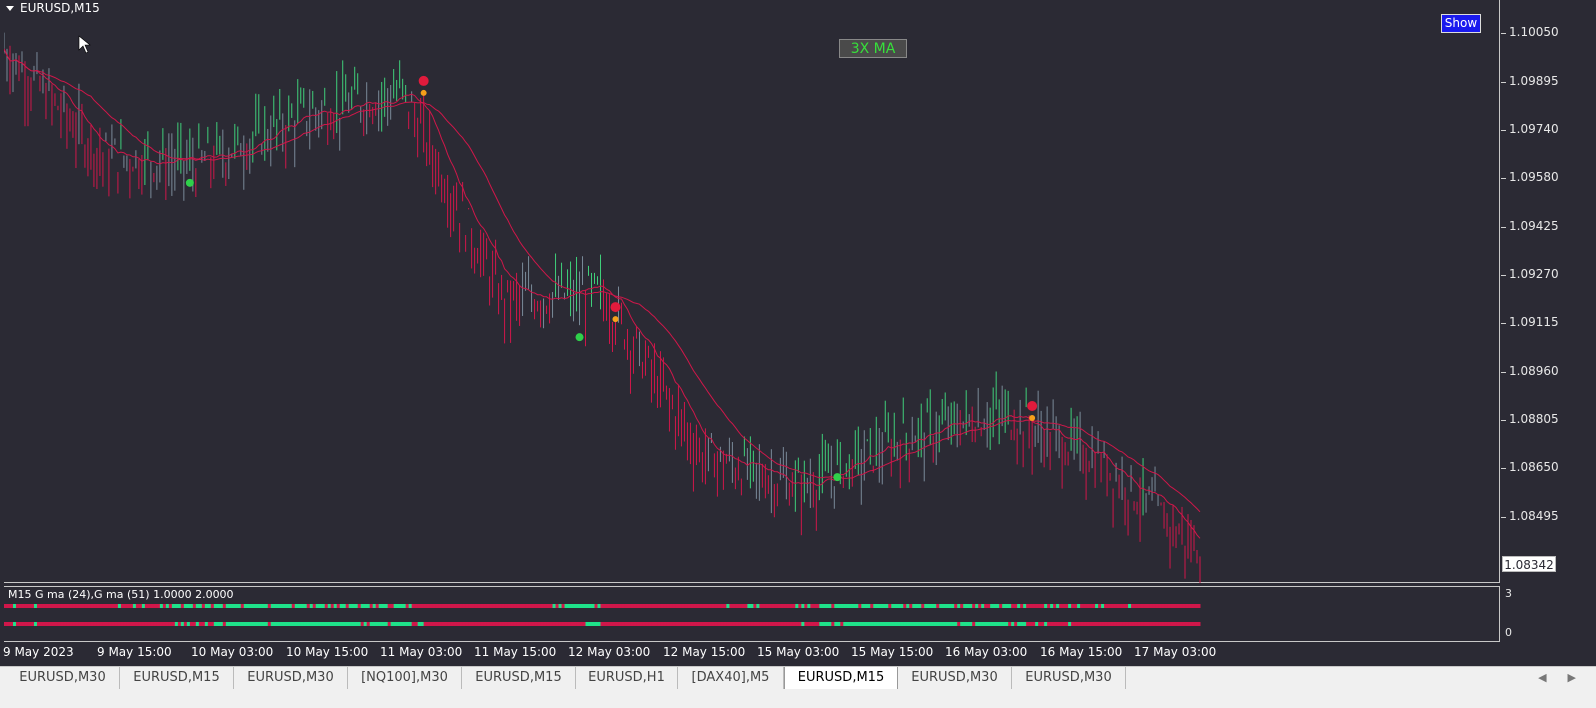 This screenshot has width=1596, height=708. I want to click on show-button: Show, so click(1461, 23).